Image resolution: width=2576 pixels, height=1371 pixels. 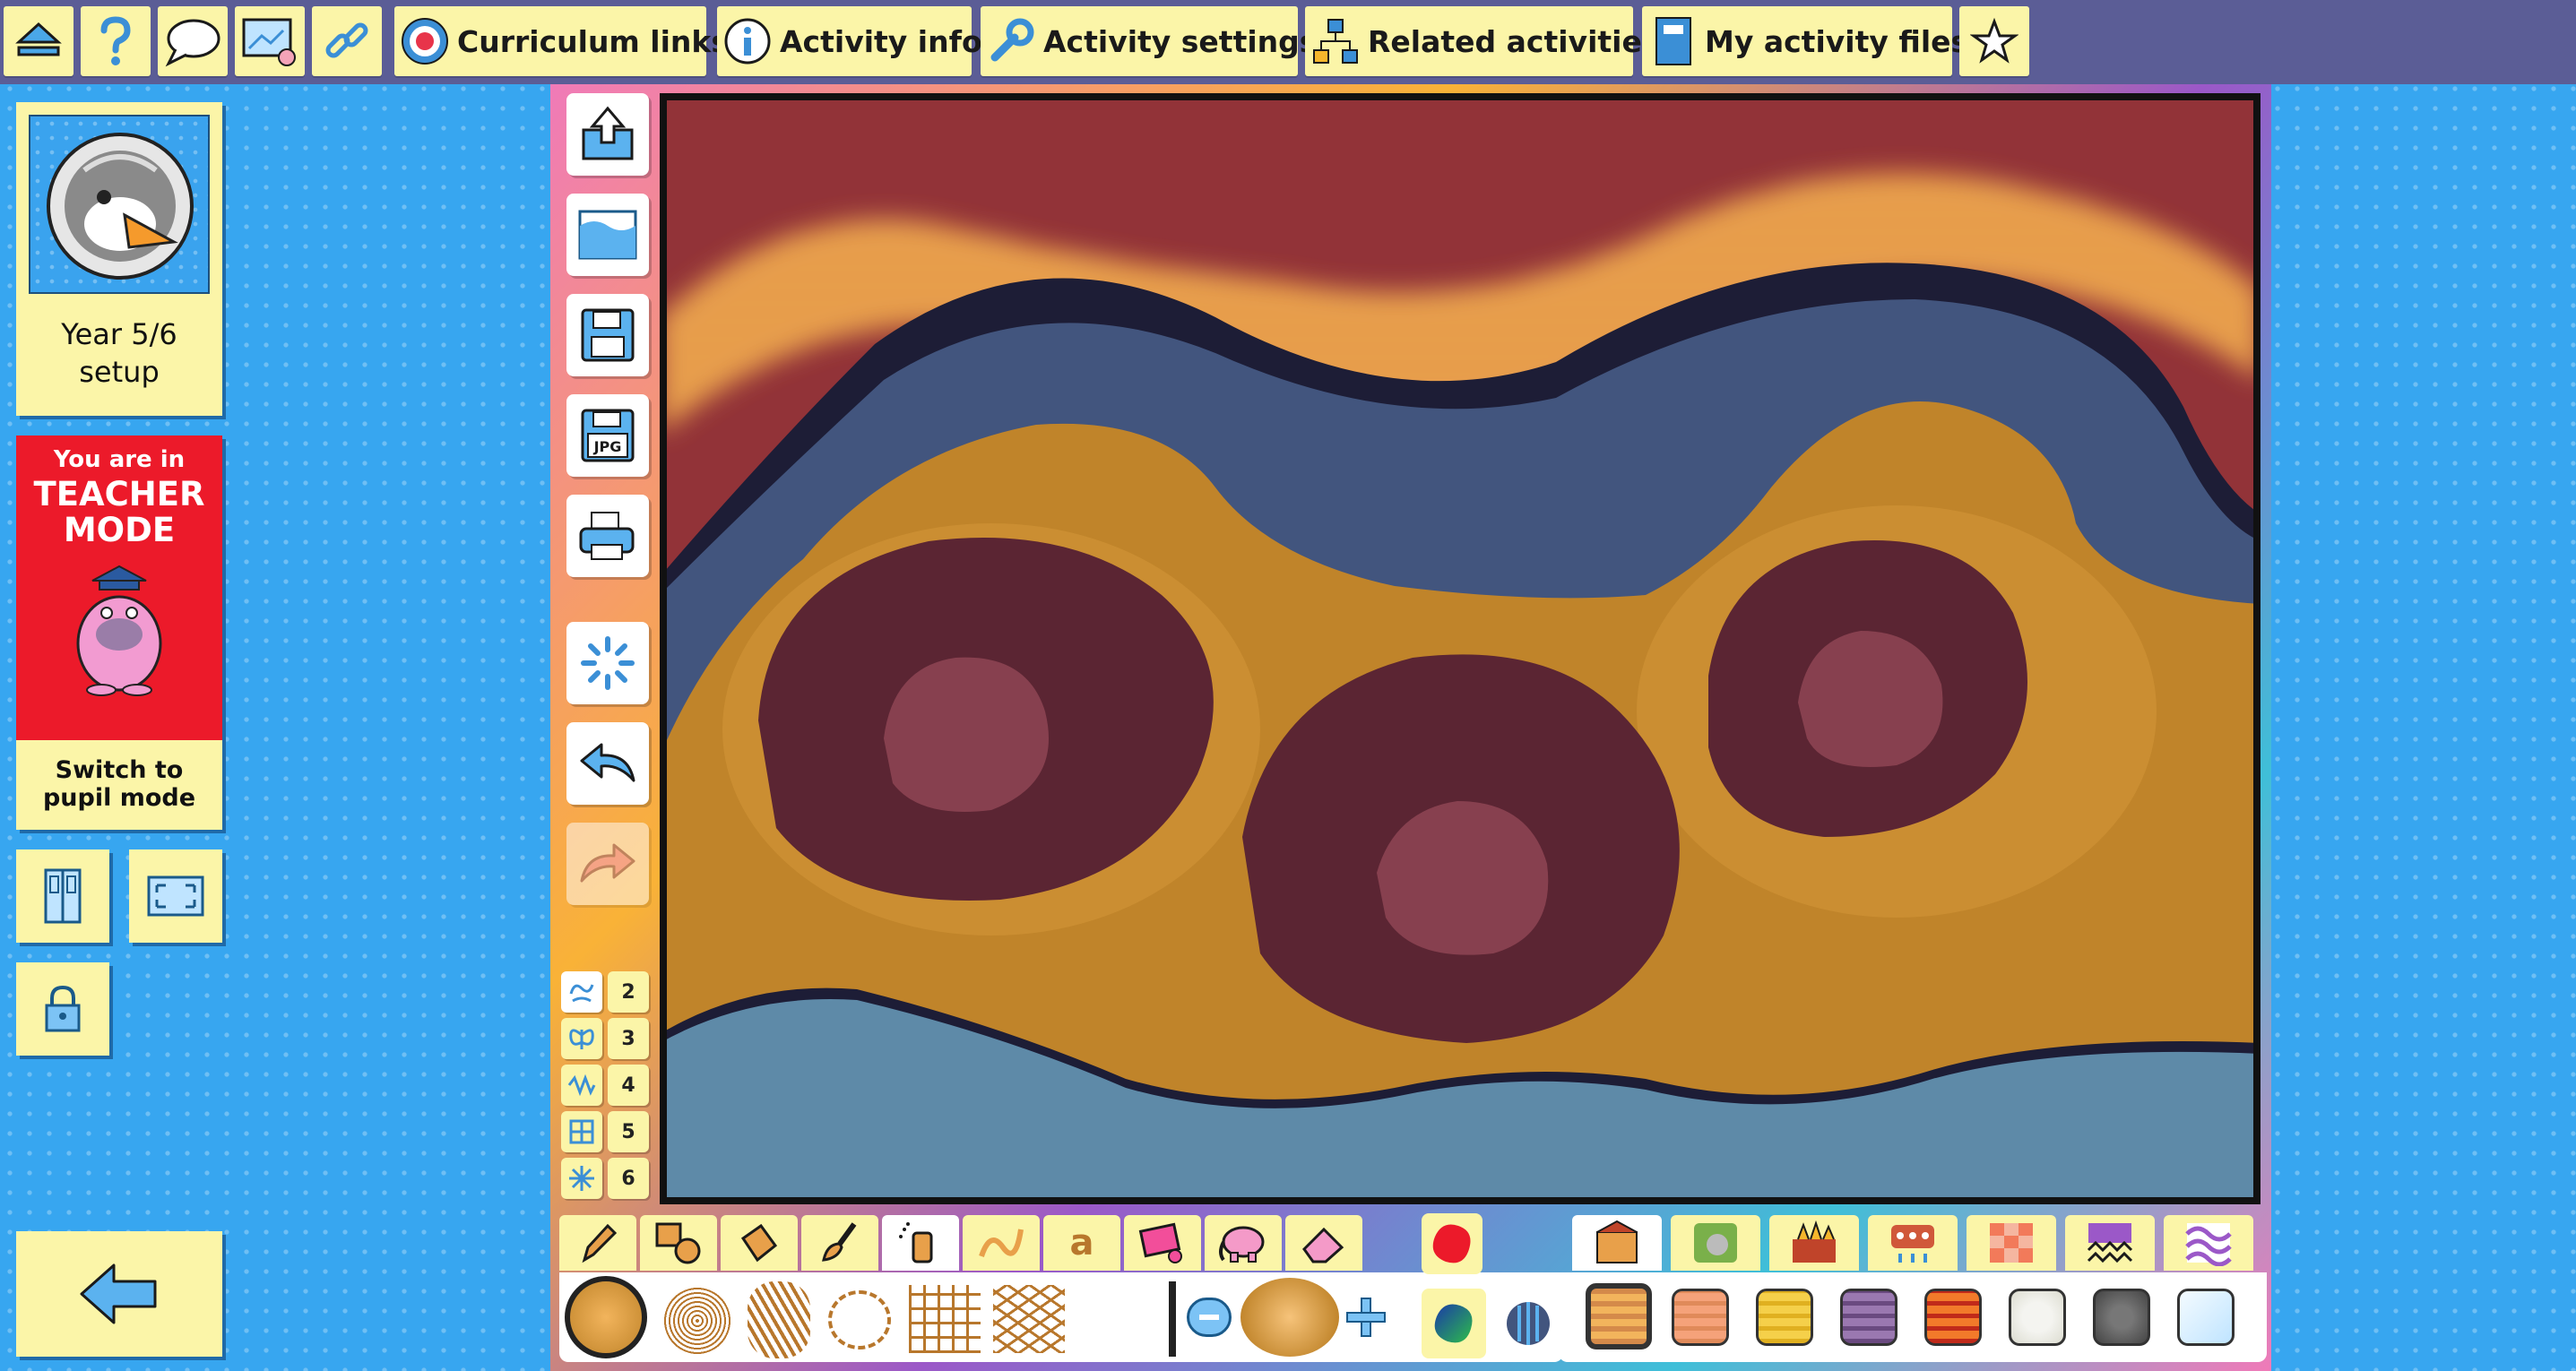 I want to click on bottom-toolbar: a, so click(x=1410, y=1289).